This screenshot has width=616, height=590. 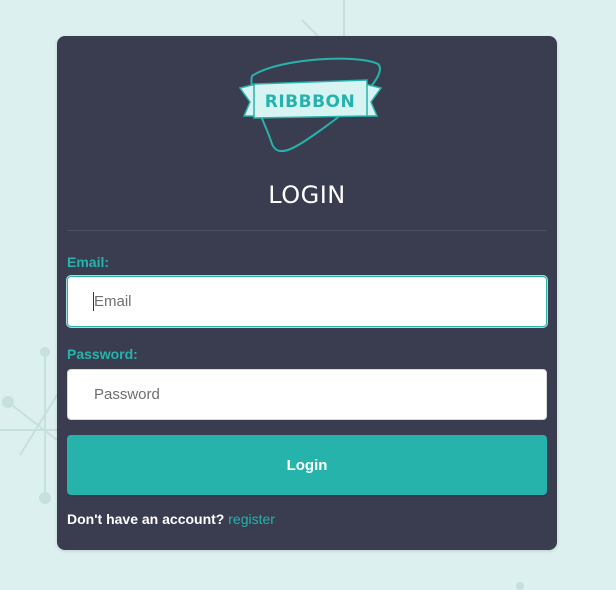 I want to click on register-prompt-text: Don't have an account?, so click(x=146, y=519).